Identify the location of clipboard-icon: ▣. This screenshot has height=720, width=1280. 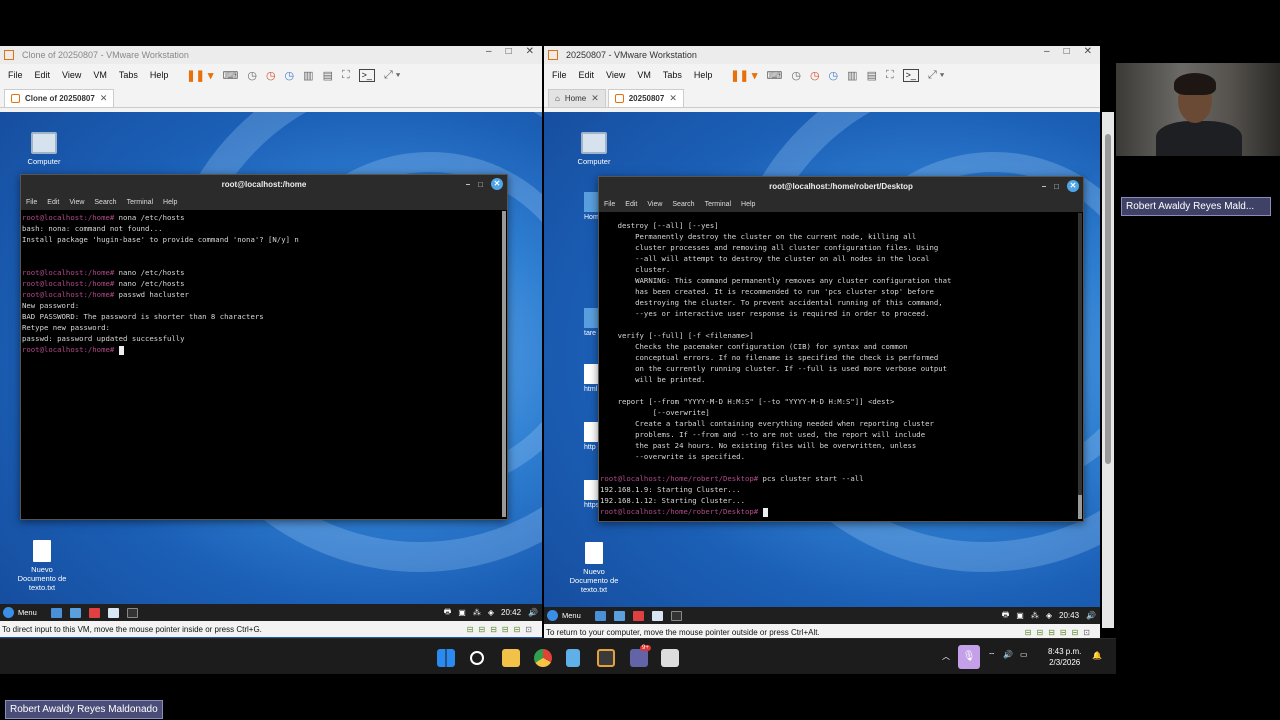
(1020, 615).